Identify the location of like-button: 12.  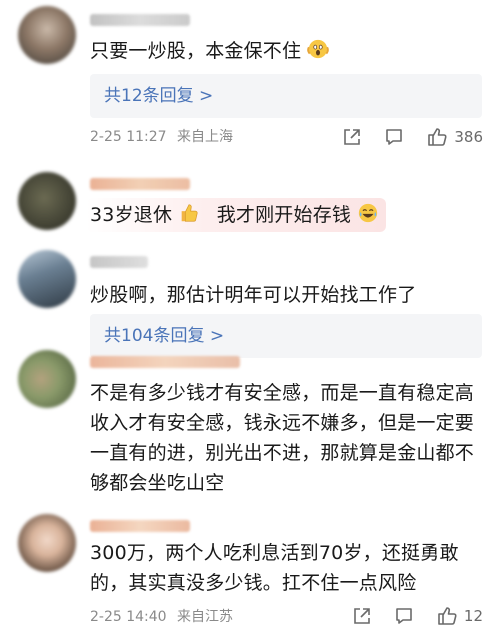
(459, 616).